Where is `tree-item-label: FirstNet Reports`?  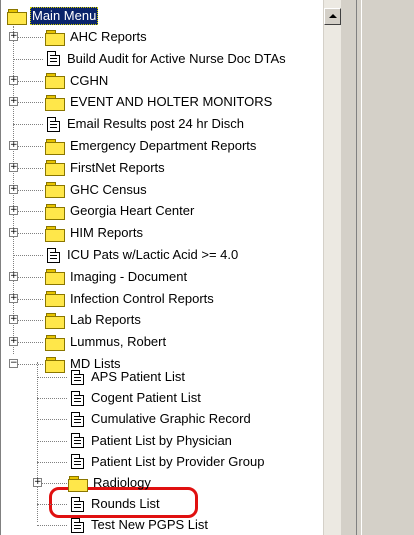
tree-item-label: FirstNet Reports is located at coordinates (117, 168).